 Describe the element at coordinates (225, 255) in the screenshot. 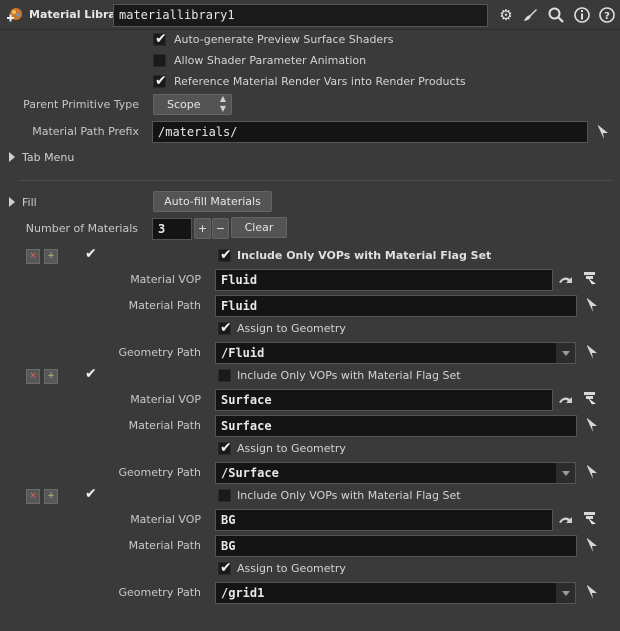

I see `material-flag-checkbox: ✔` at that location.